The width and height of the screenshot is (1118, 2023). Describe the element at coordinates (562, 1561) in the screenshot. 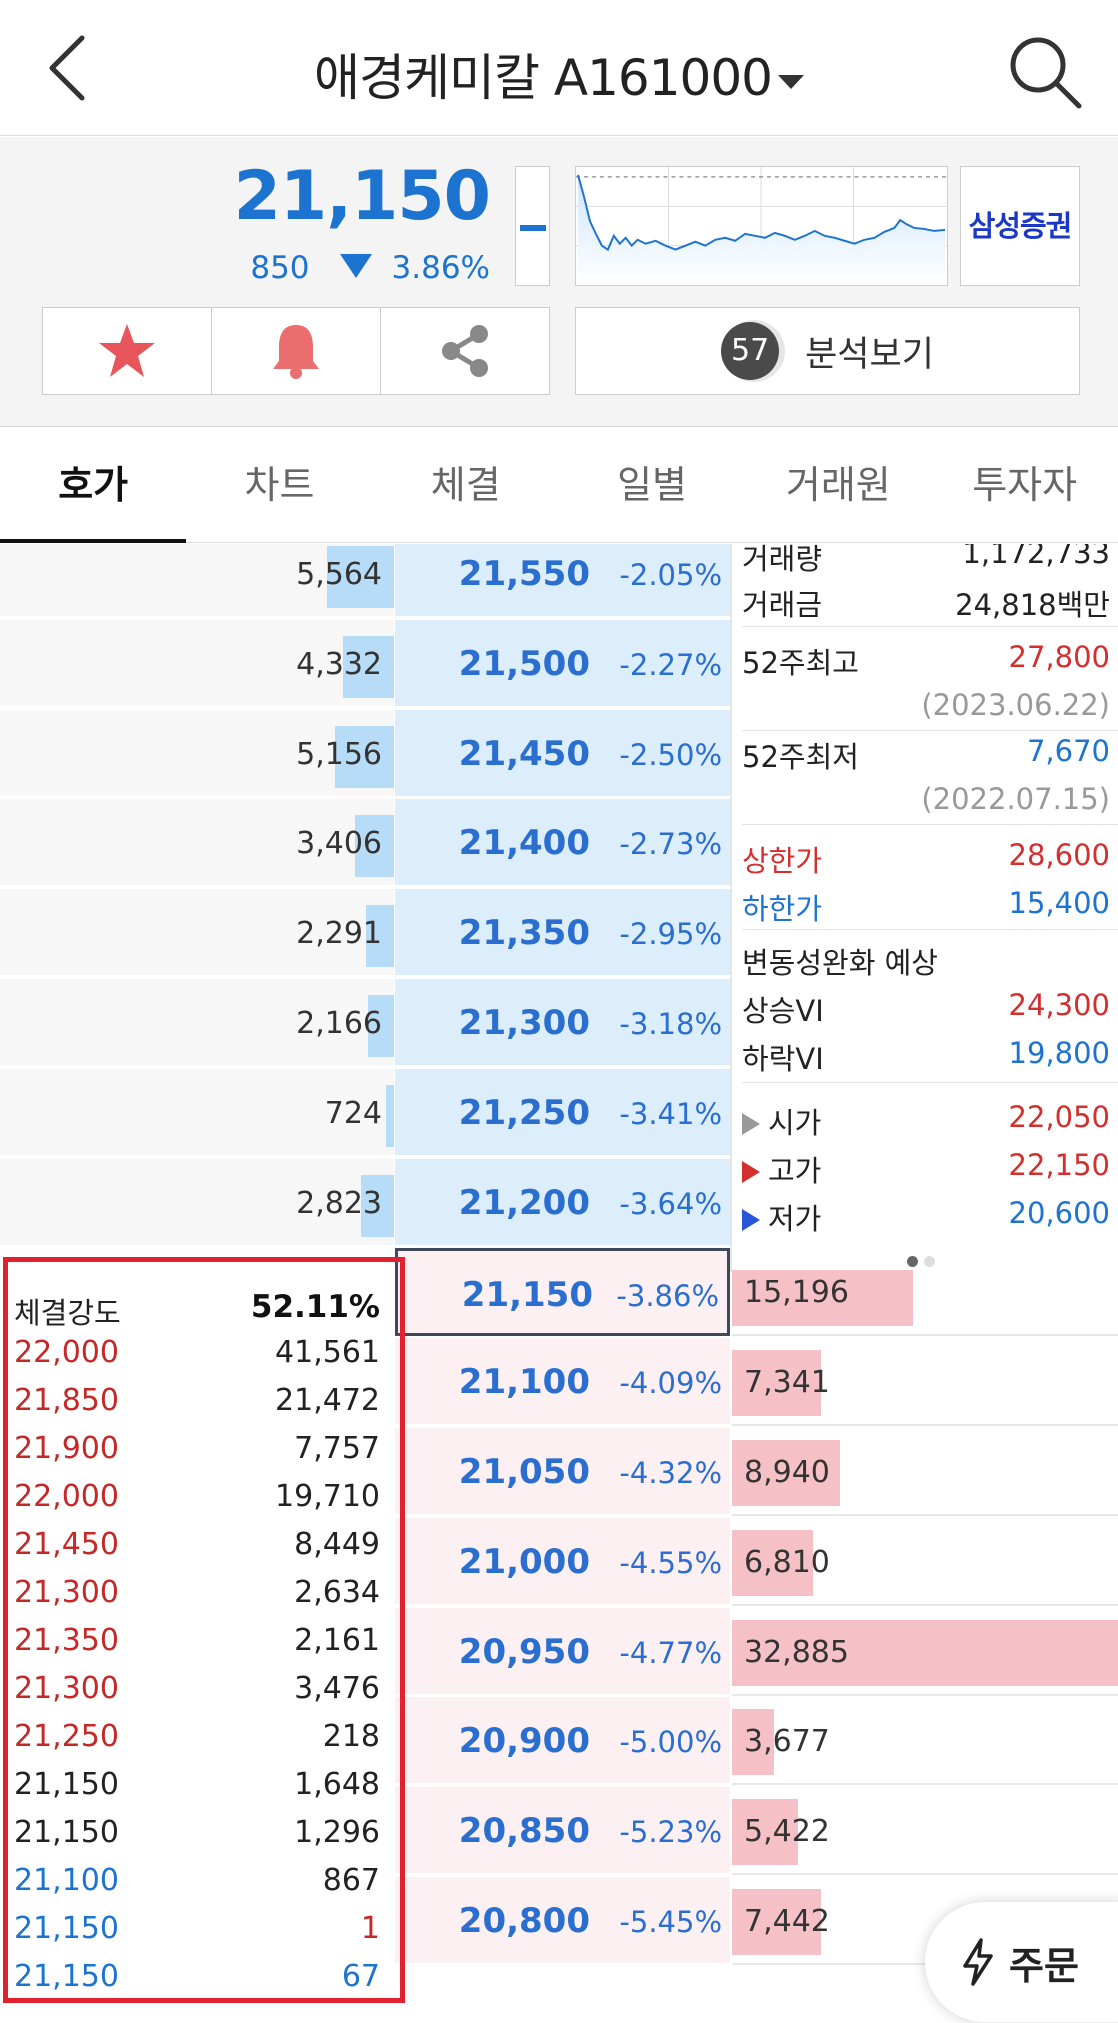

I see `bid-price-cell: 21,000 -4.55%` at that location.